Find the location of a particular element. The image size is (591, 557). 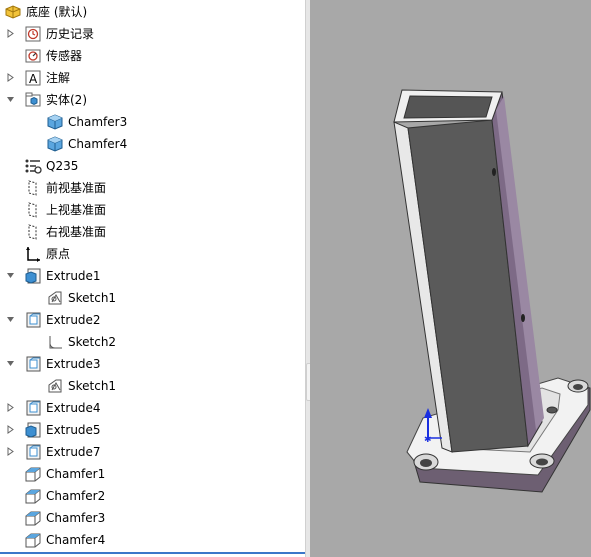

tree-item-label: 右视基准面 is located at coordinates (76, 232).